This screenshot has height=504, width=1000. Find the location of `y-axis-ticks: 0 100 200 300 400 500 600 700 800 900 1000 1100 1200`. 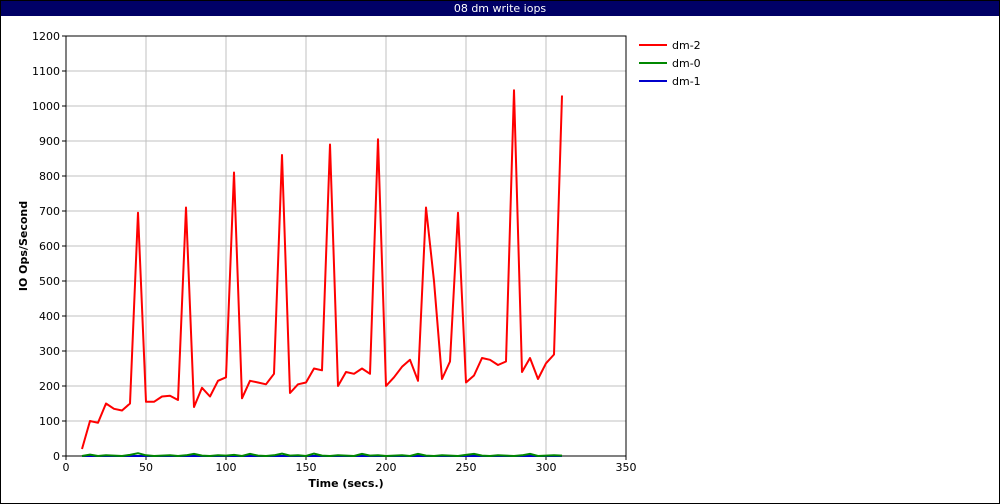

y-axis-ticks: 0 100 200 300 400 500 600 700 800 900 1000 1100 1200 is located at coordinates (49, 246).